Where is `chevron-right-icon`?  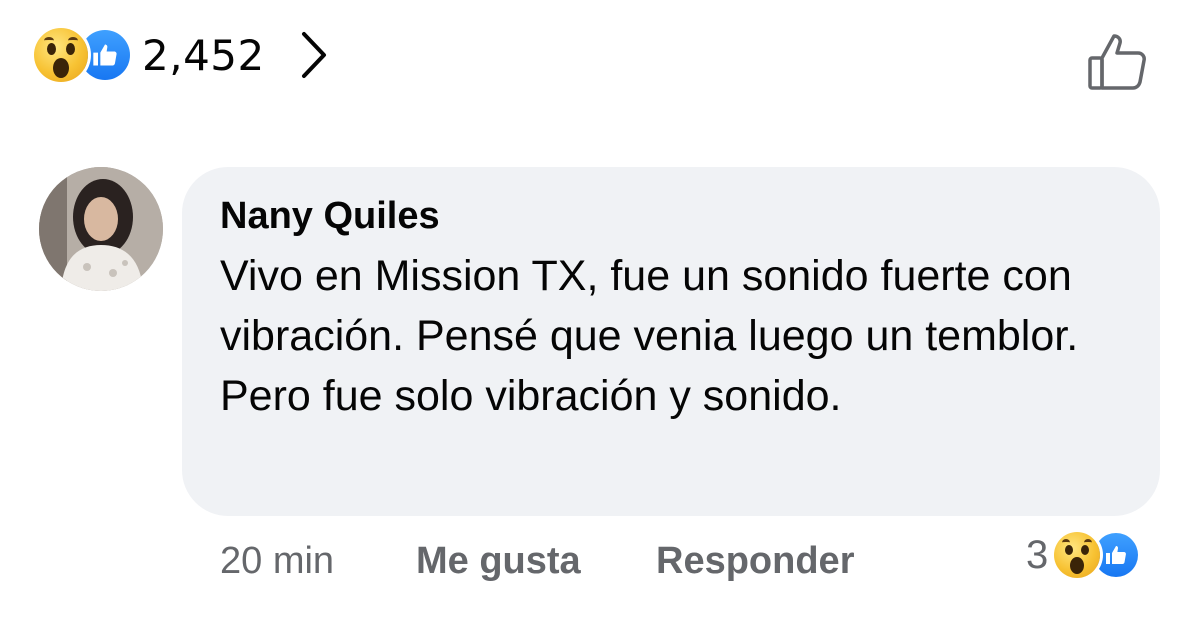 chevron-right-icon is located at coordinates (314, 55).